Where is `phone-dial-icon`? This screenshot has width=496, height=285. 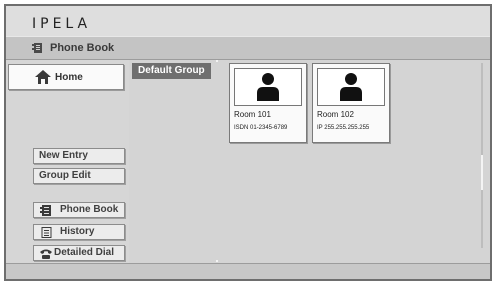
phone-dial-icon is located at coordinates (46, 254).